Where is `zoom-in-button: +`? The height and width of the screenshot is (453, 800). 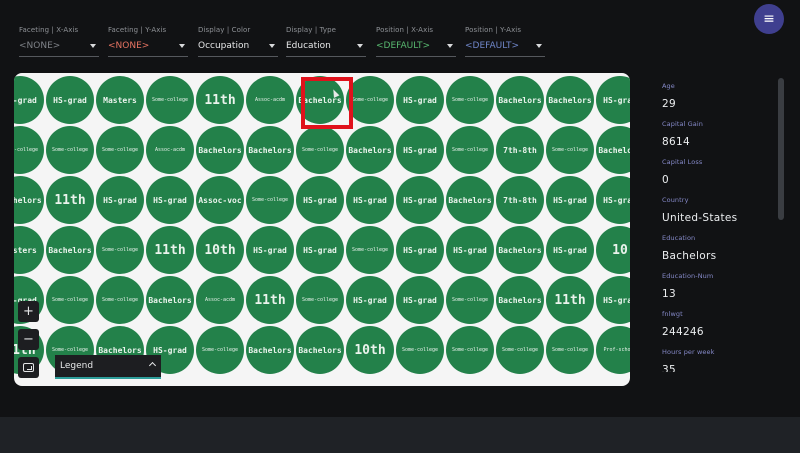
zoom-in-button: + is located at coordinates (28, 311).